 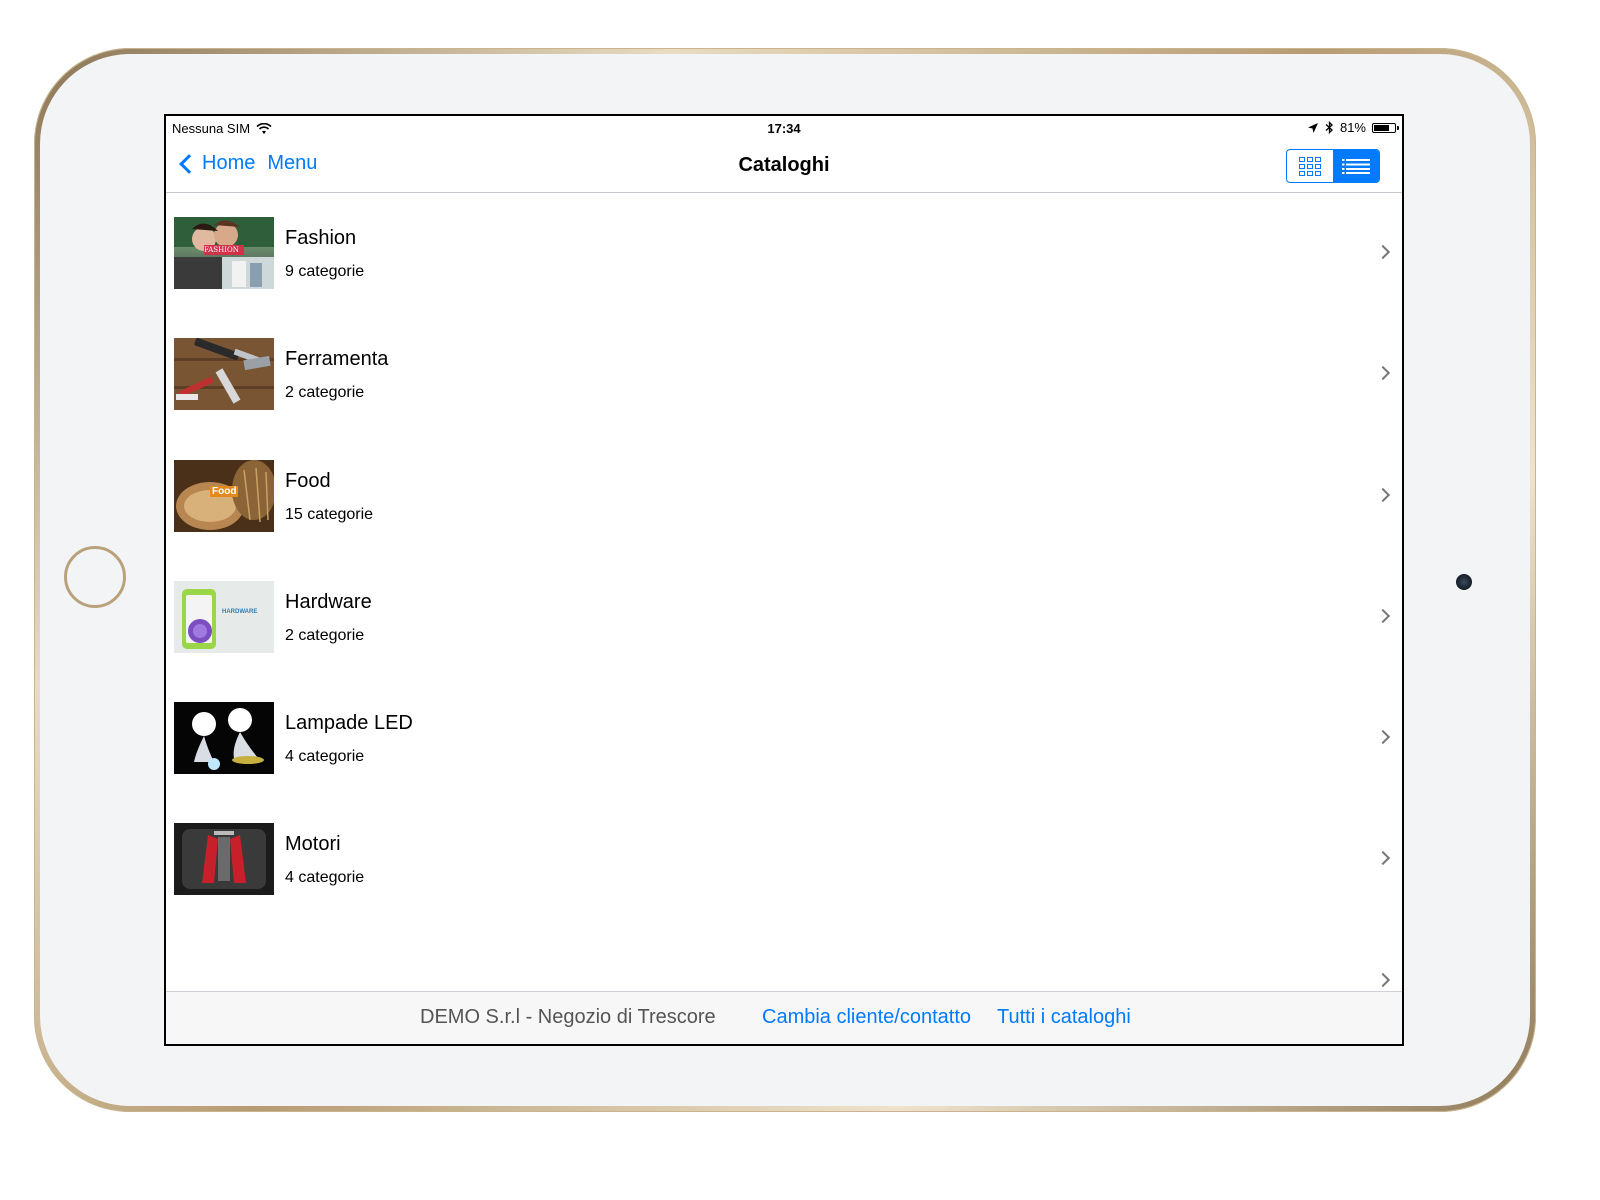 What do you see at coordinates (349, 723) in the screenshot?
I see `catalog-name: Lampade LED` at bounding box center [349, 723].